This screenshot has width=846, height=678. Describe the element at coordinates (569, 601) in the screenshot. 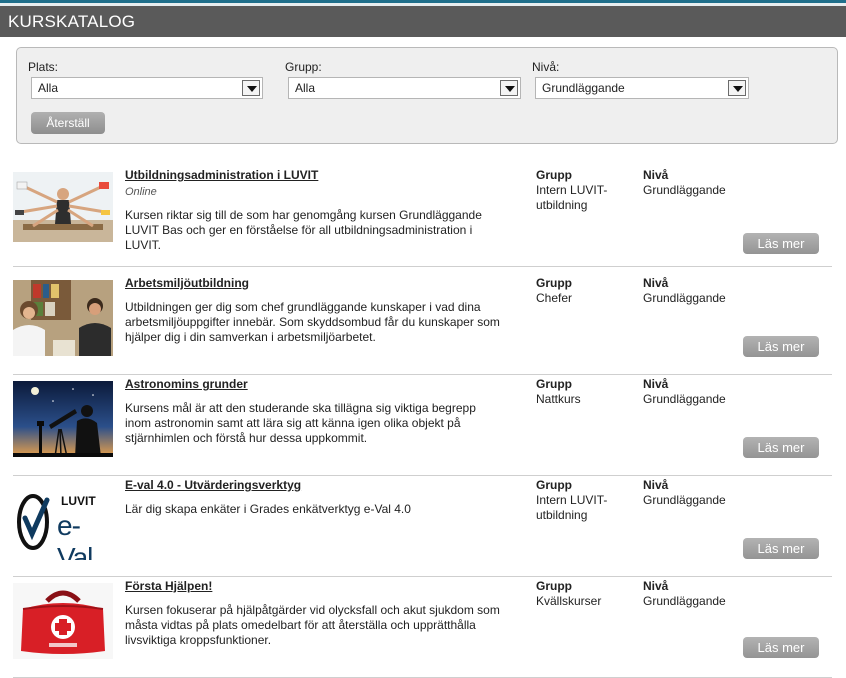

I see `group-value: Kvällskurser` at that location.